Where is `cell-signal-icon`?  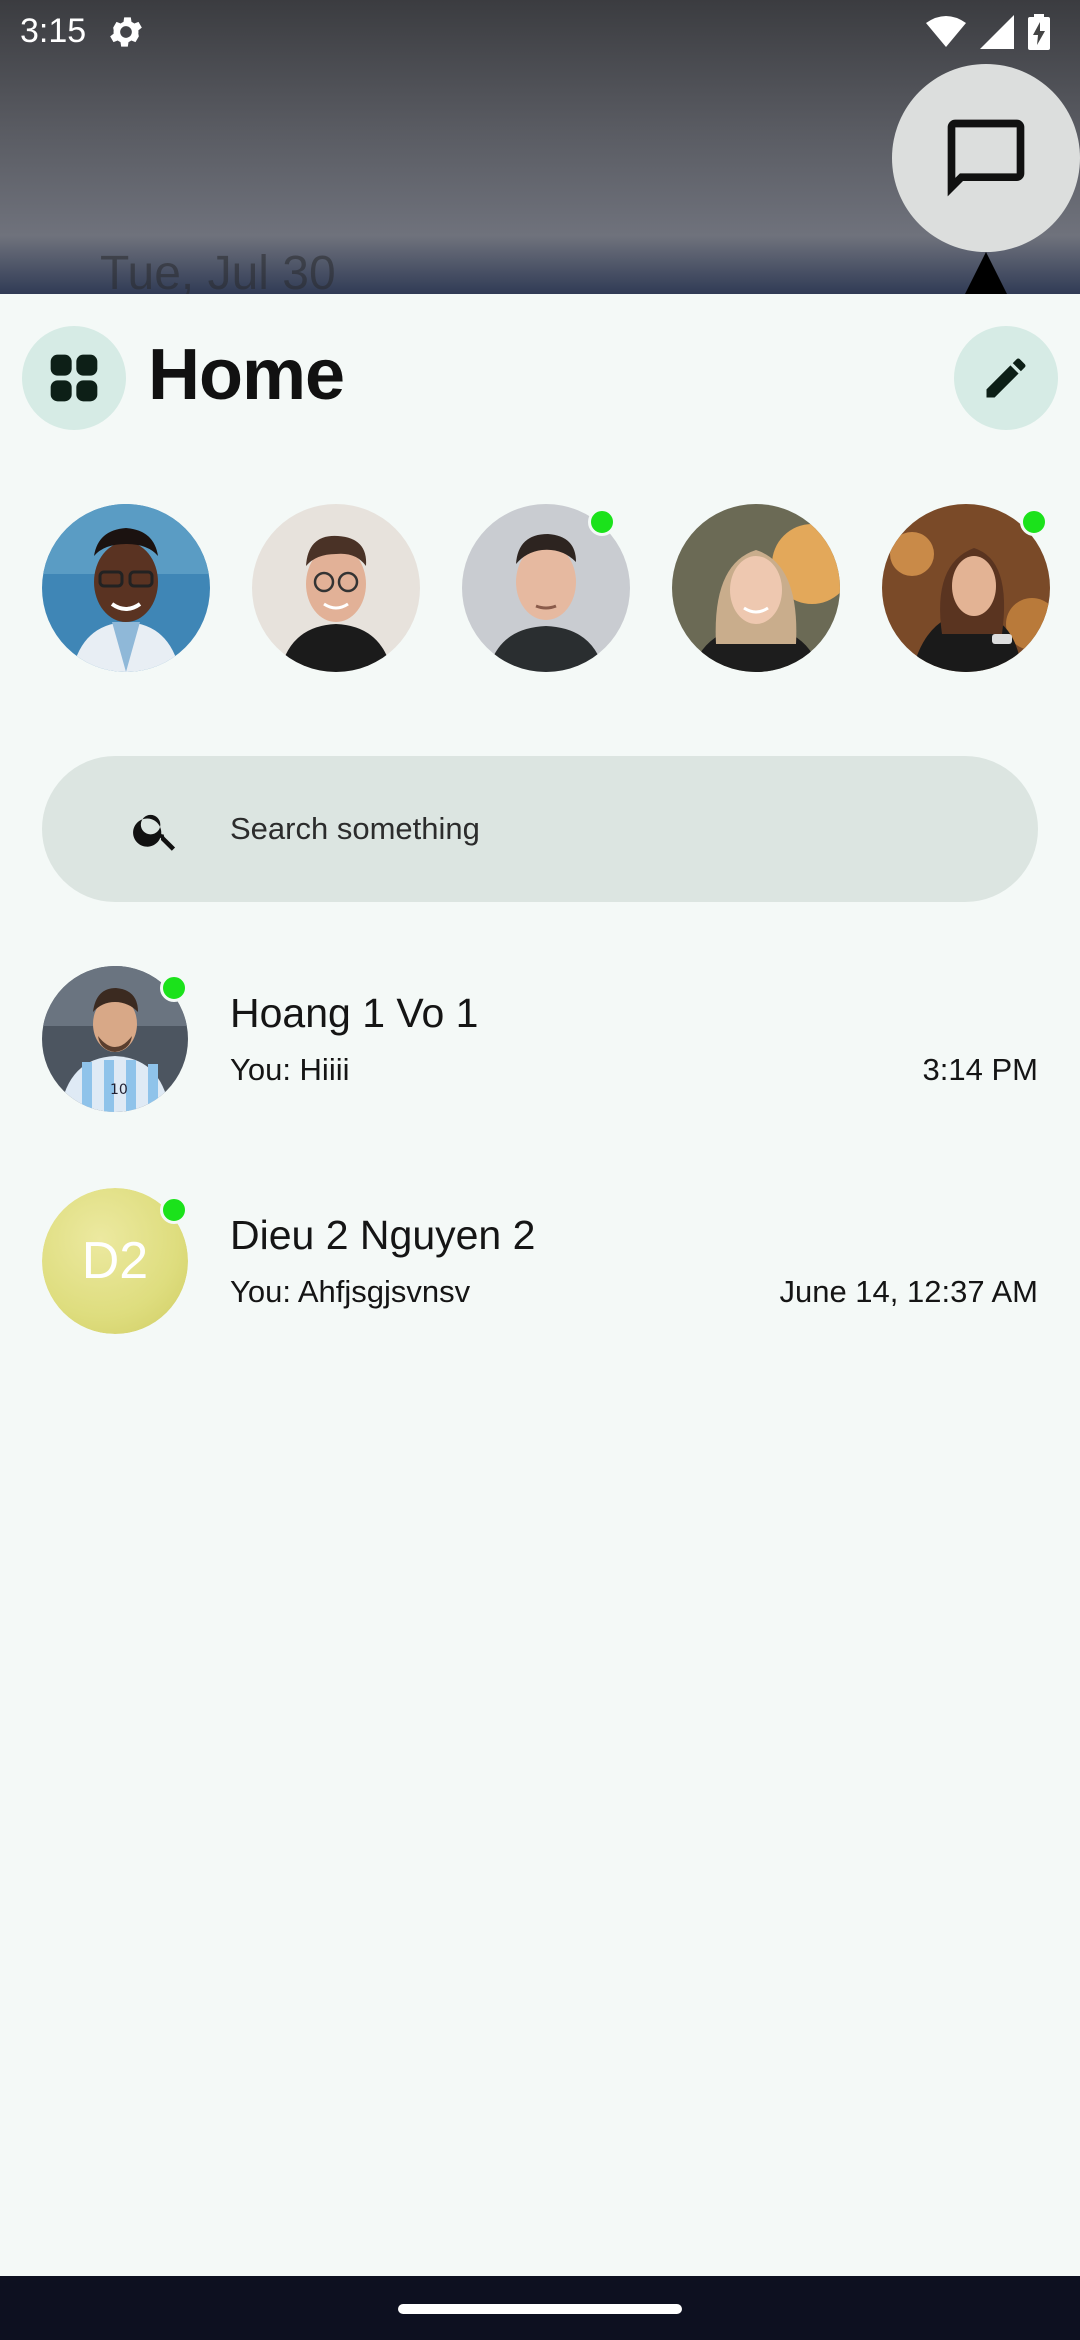 cell-signal-icon is located at coordinates (997, 32).